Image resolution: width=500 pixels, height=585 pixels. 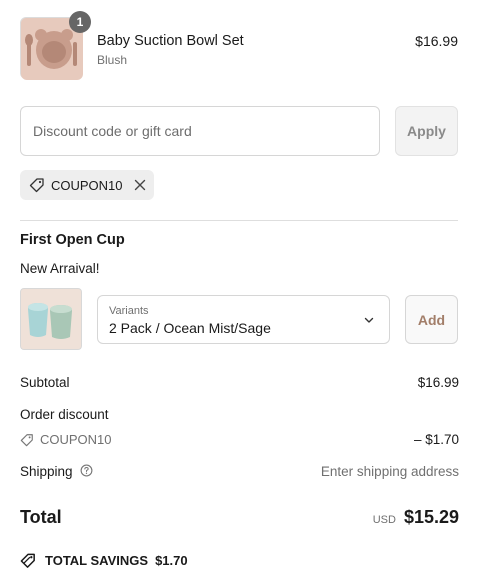 I want to click on total-label: Total, so click(x=41, y=517).